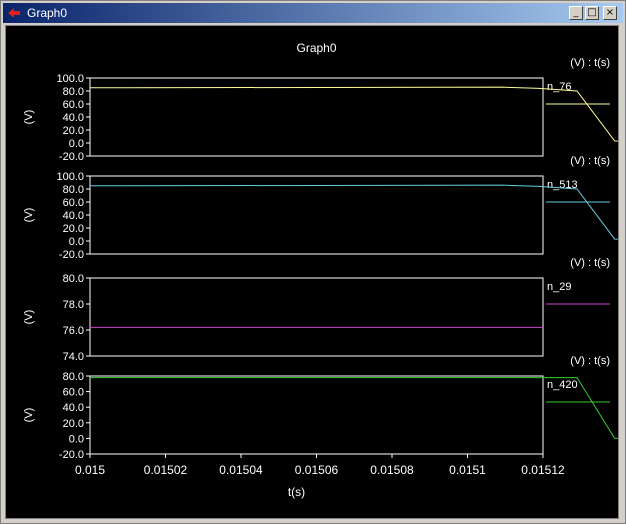 The height and width of the screenshot is (524, 626). I want to click on legend-label: n_76, so click(559, 87).